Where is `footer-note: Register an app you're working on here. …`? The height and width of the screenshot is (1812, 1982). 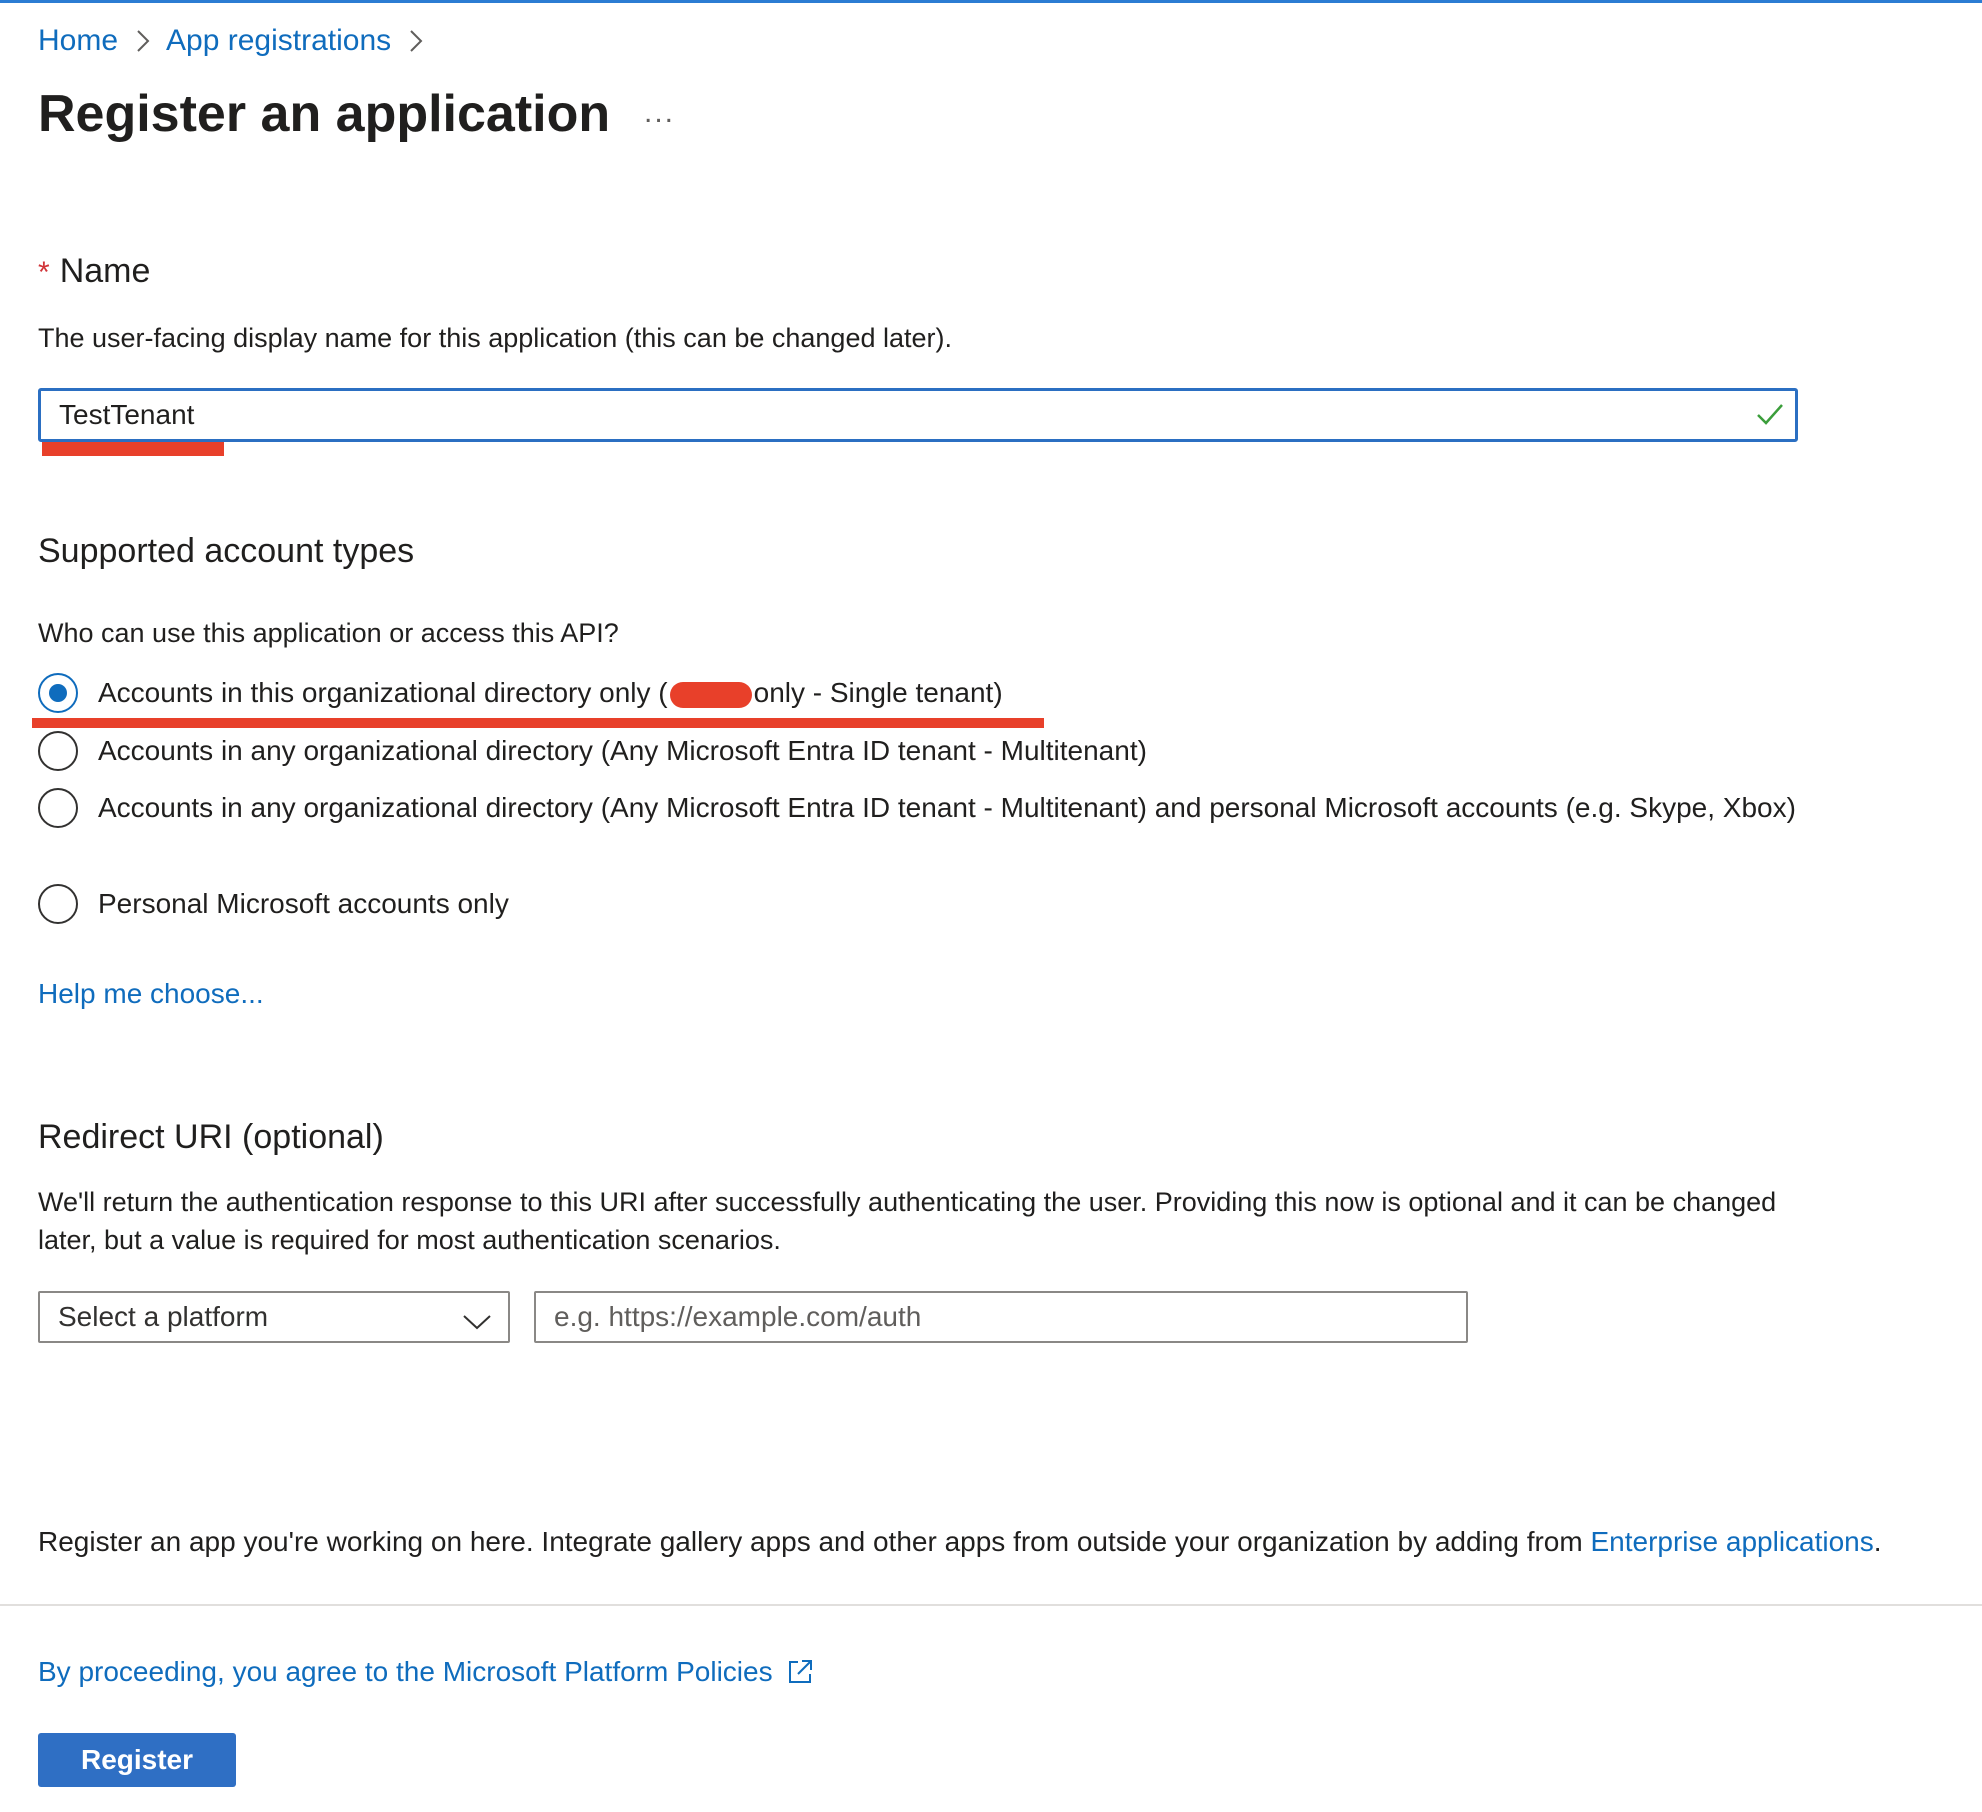
footer-note: Register an app you're working on here. … is located at coordinates (960, 1541).